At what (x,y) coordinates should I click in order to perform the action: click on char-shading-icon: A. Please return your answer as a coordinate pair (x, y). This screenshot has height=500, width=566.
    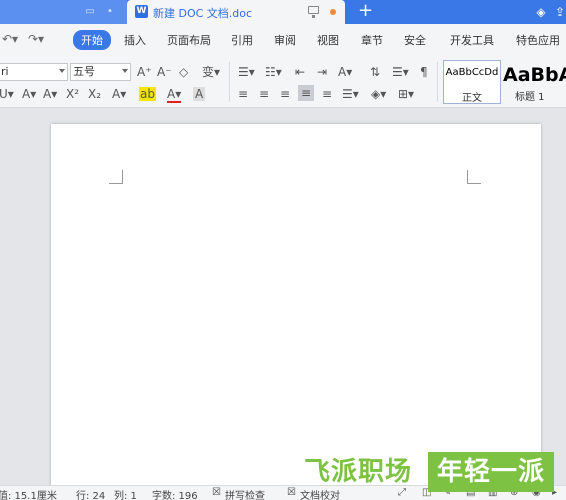
    Looking at the image, I should click on (199, 94).